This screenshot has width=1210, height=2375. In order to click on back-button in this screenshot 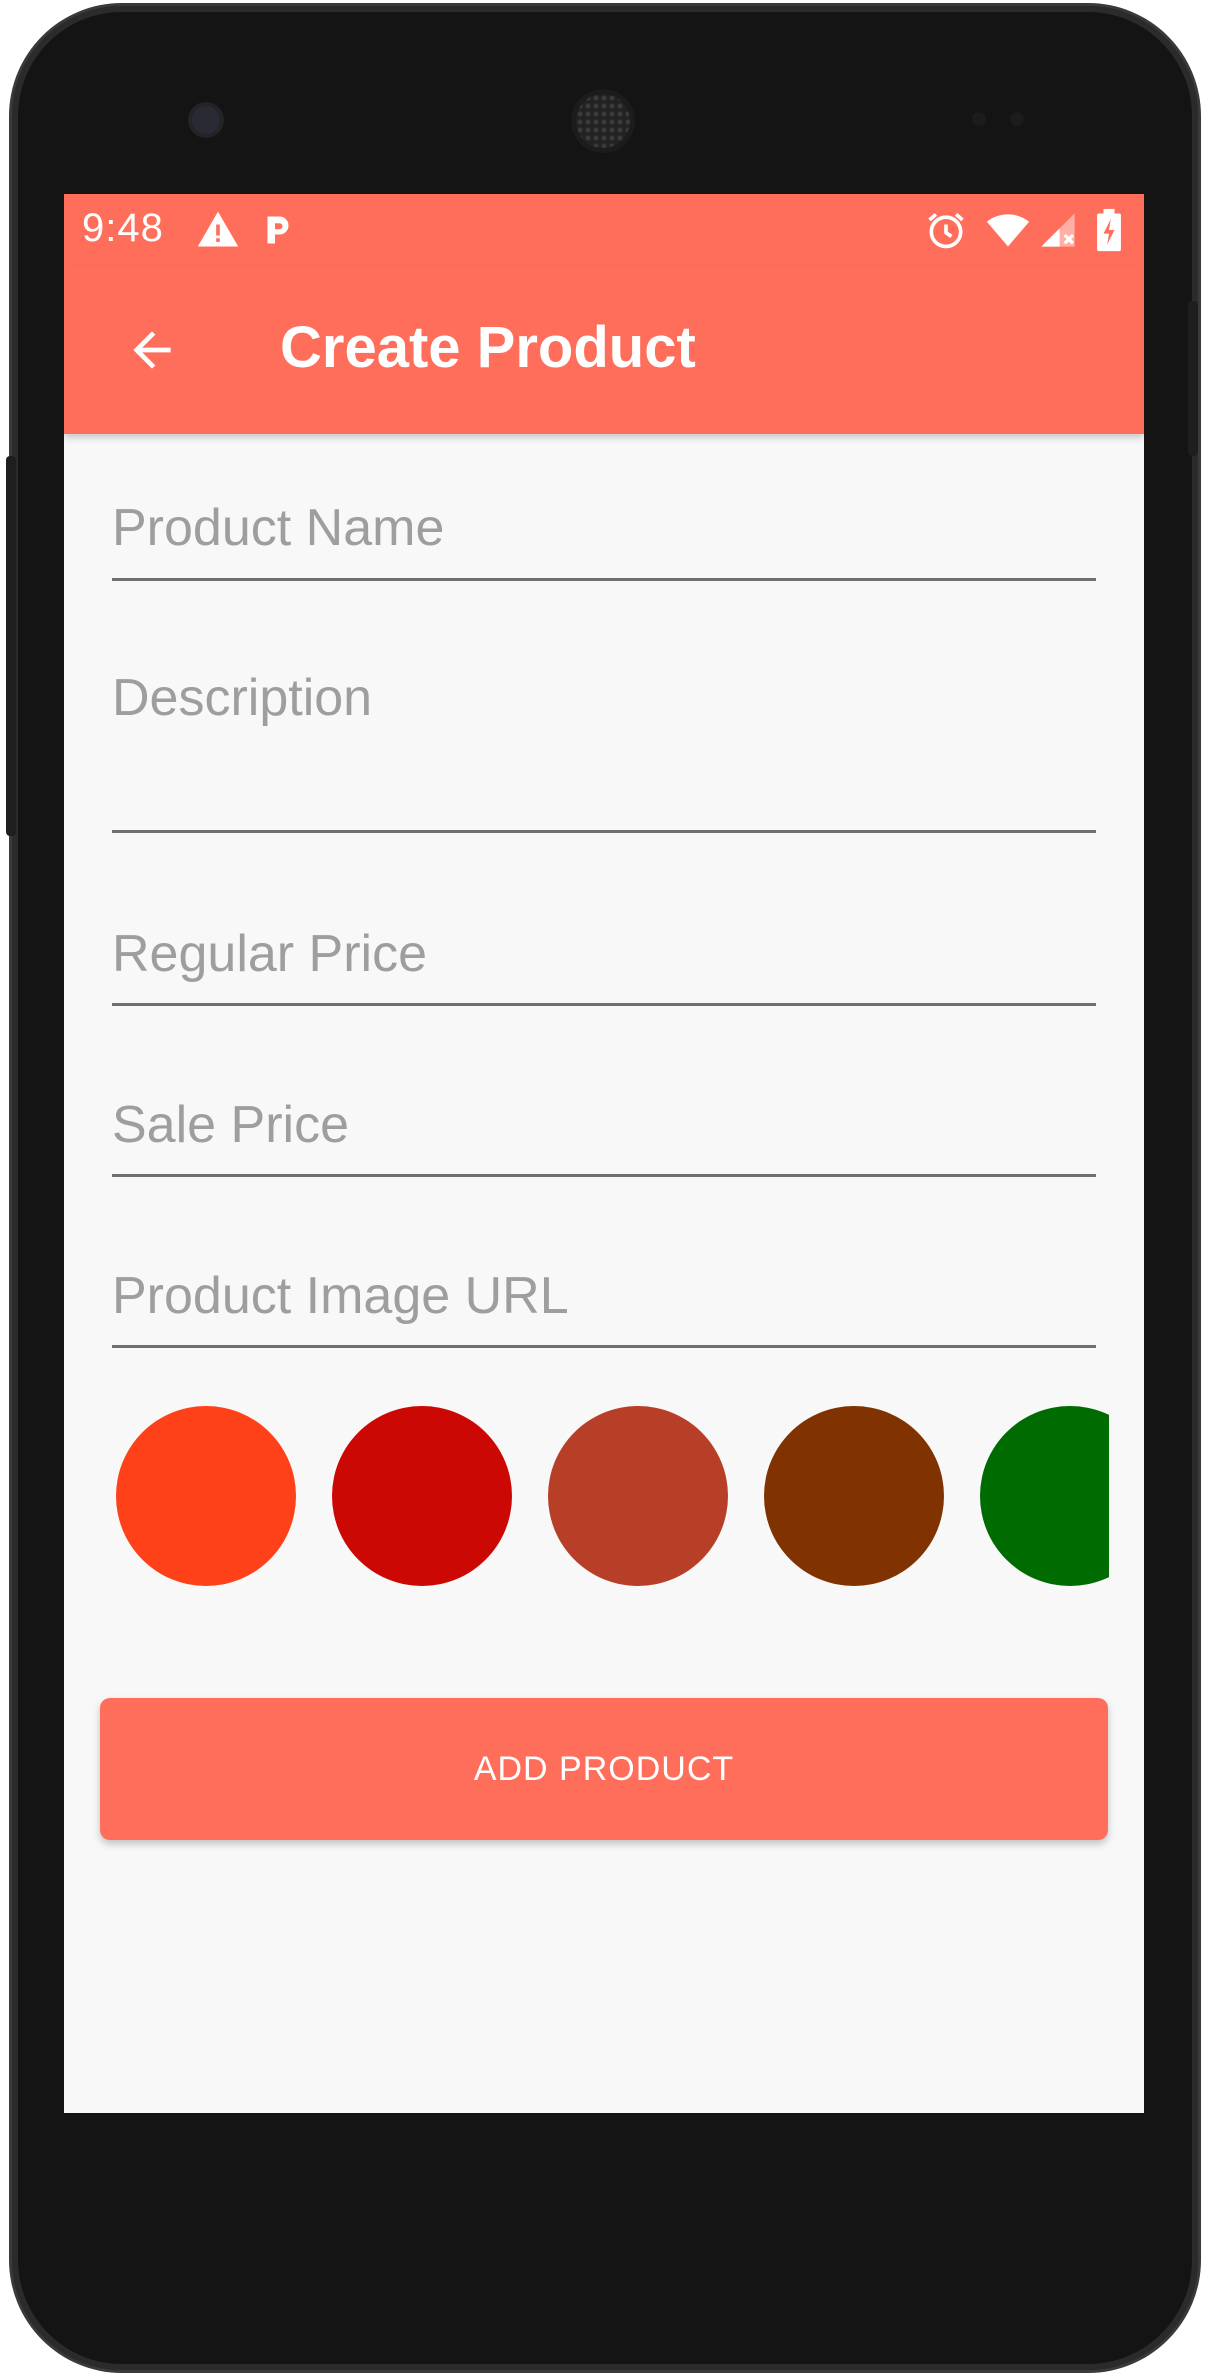, I will do `click(152, 350)`.